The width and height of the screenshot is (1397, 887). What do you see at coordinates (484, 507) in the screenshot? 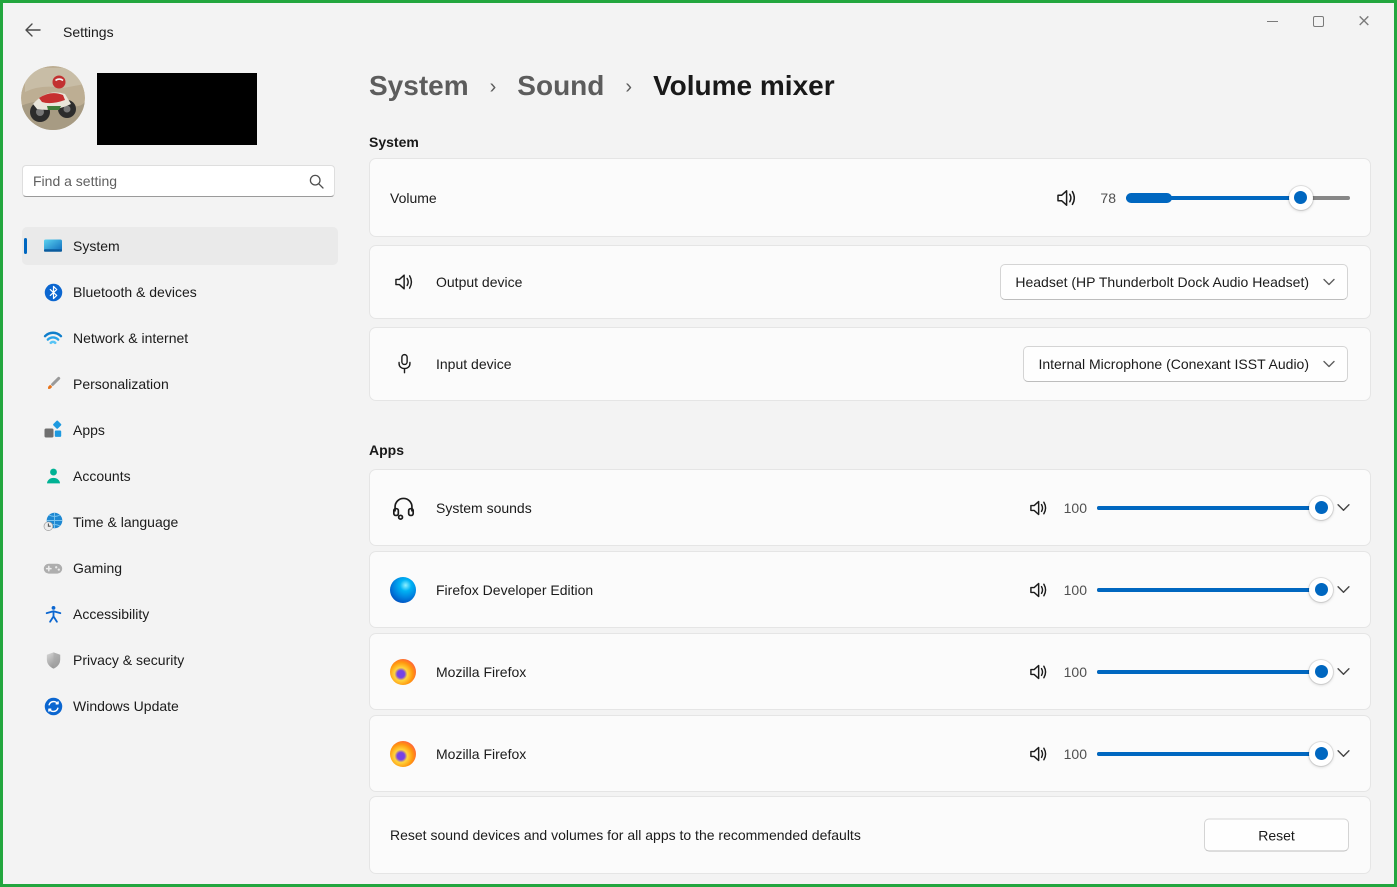
I see `app-name: System sounds` at bounding box center [484, 507].